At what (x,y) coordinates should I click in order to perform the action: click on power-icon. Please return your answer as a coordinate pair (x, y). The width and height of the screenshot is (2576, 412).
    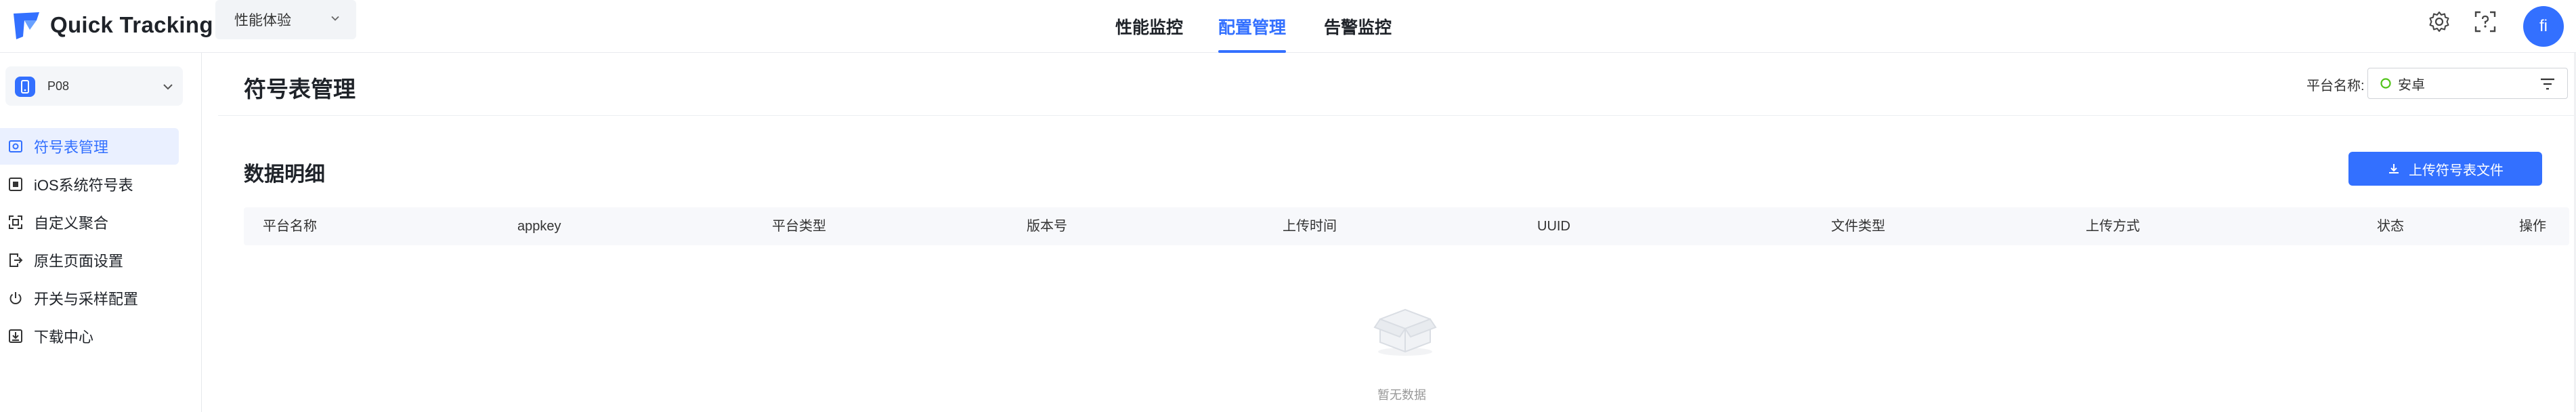
    Looking at the image, I should click on (15, 298).